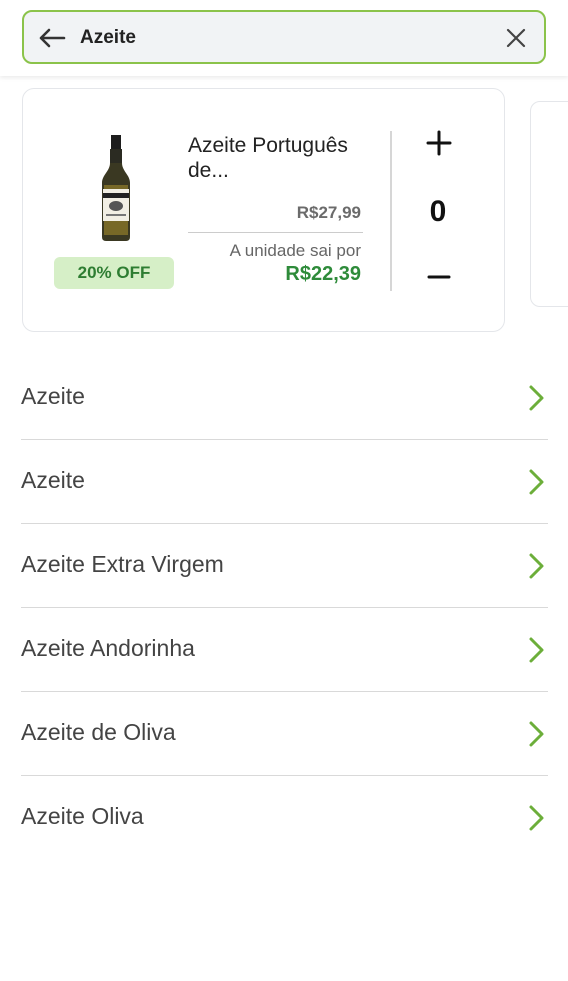 Image resolution: width=568 pixels, height=981 pixels. What do you see at coordinates (438, 211) in the screenshot?
I see `quantity-value: 0` at bounding box center [438, 211].